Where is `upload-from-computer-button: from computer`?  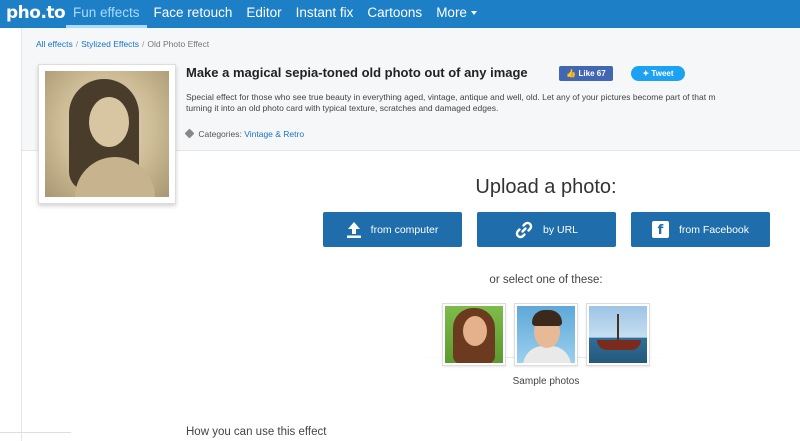 upload-from-computer-button: from computer is located at coordinates (392, 229).